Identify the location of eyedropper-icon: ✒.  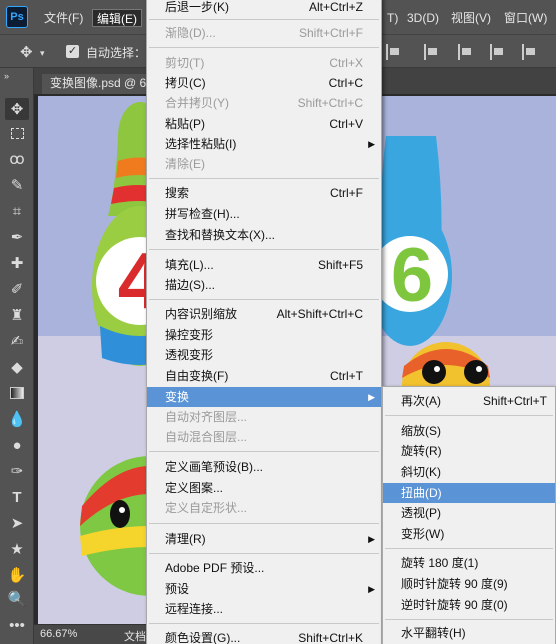
(17, 237).